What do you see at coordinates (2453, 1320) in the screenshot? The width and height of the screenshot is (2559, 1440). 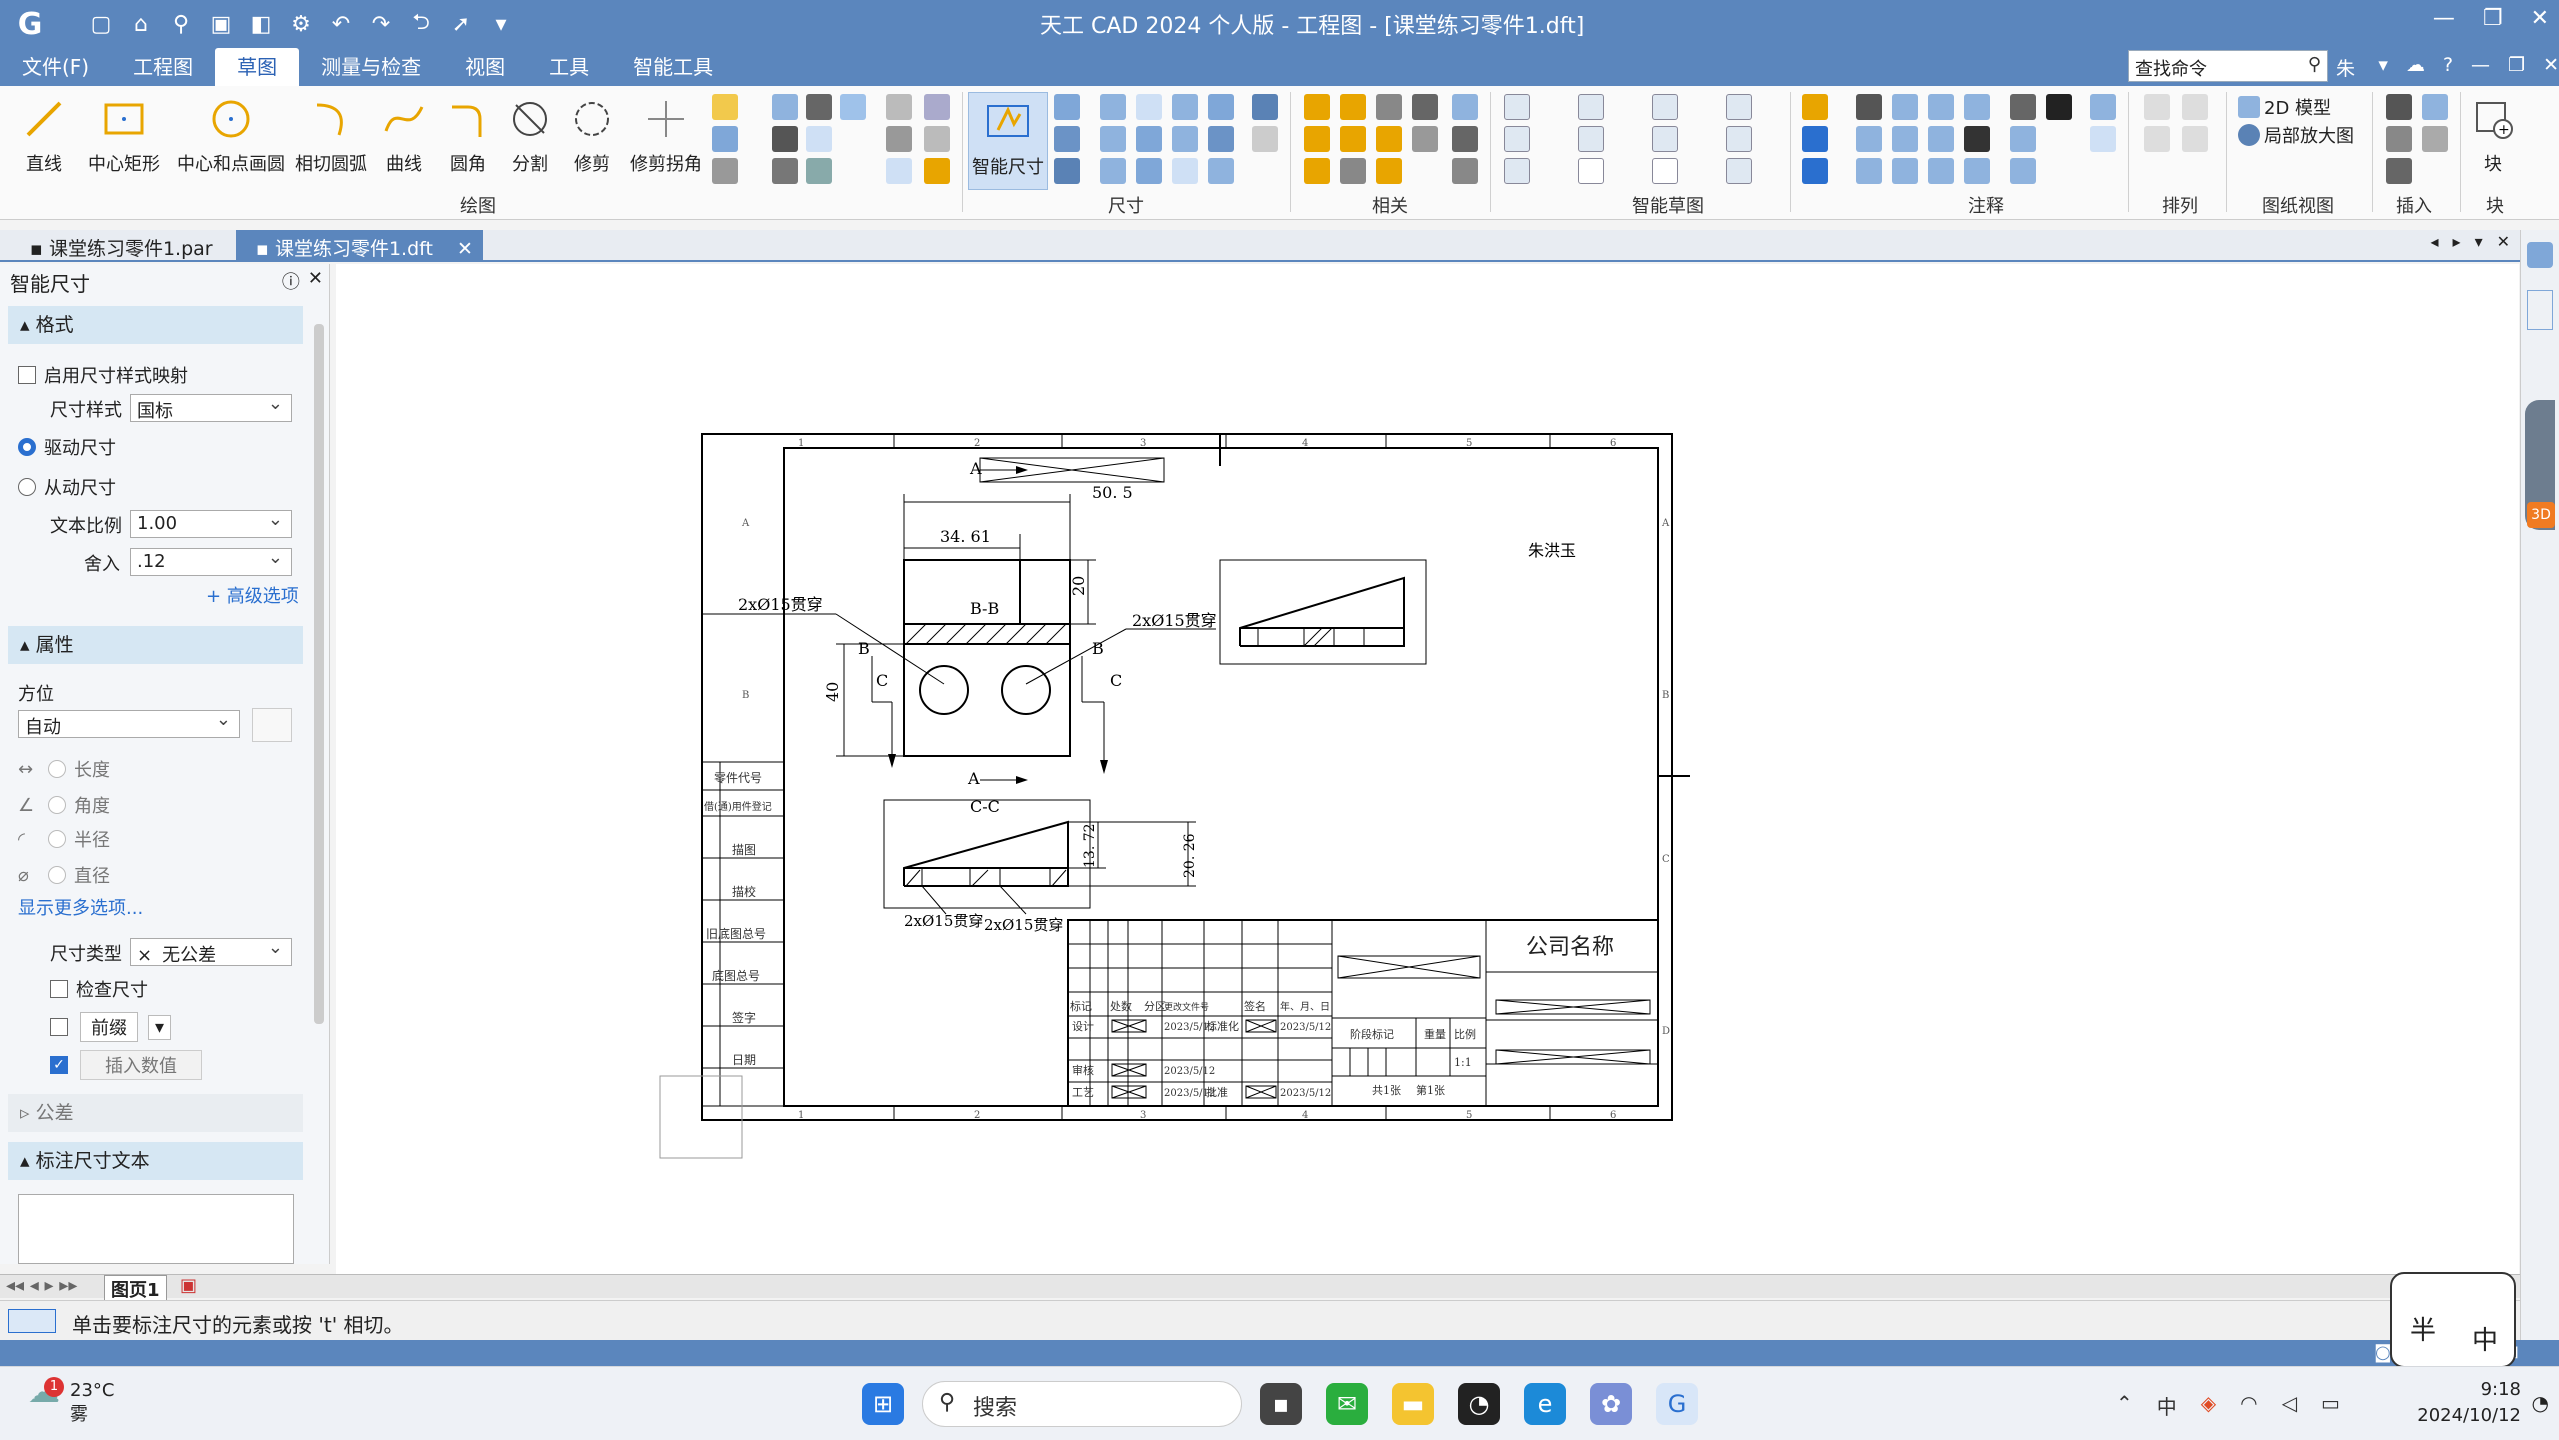 I see `ime-widget: 半 中` at bounding box center [2453, 1320].